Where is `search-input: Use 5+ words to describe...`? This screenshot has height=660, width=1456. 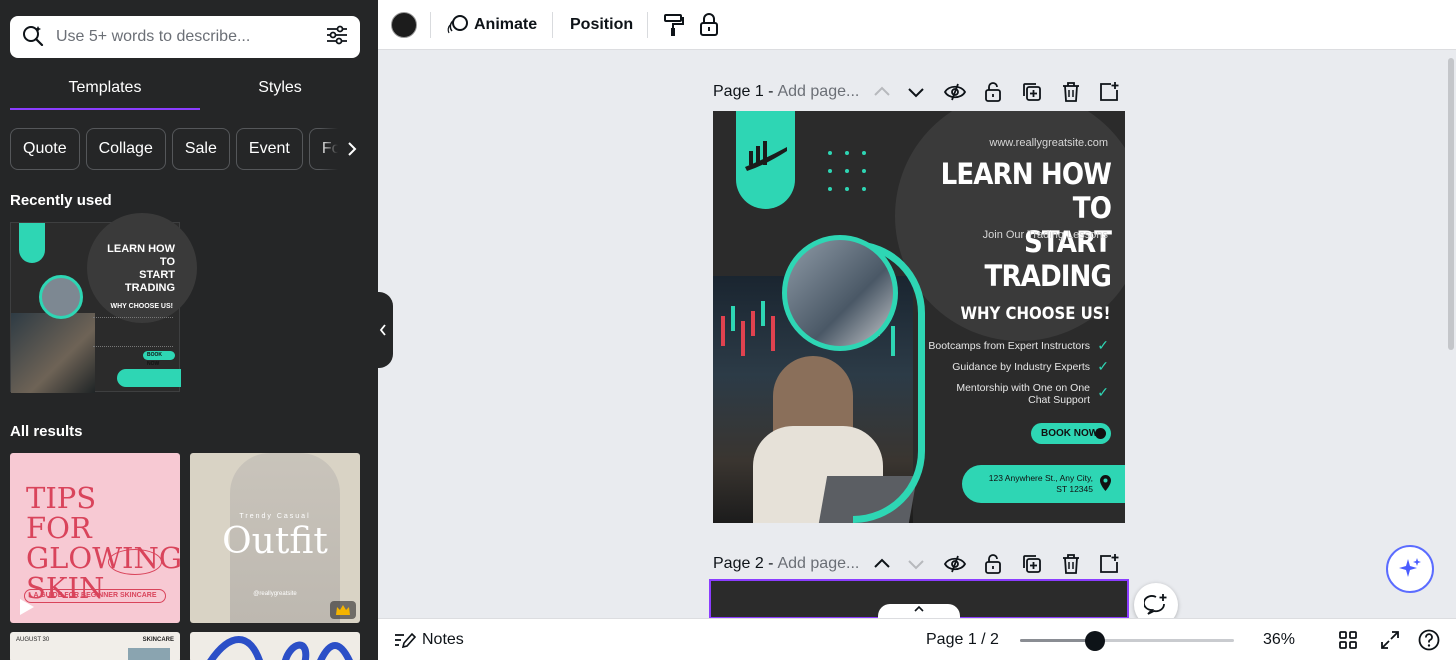
search-input: Use 5+ words to describe... is located at coordinates (191, 37).